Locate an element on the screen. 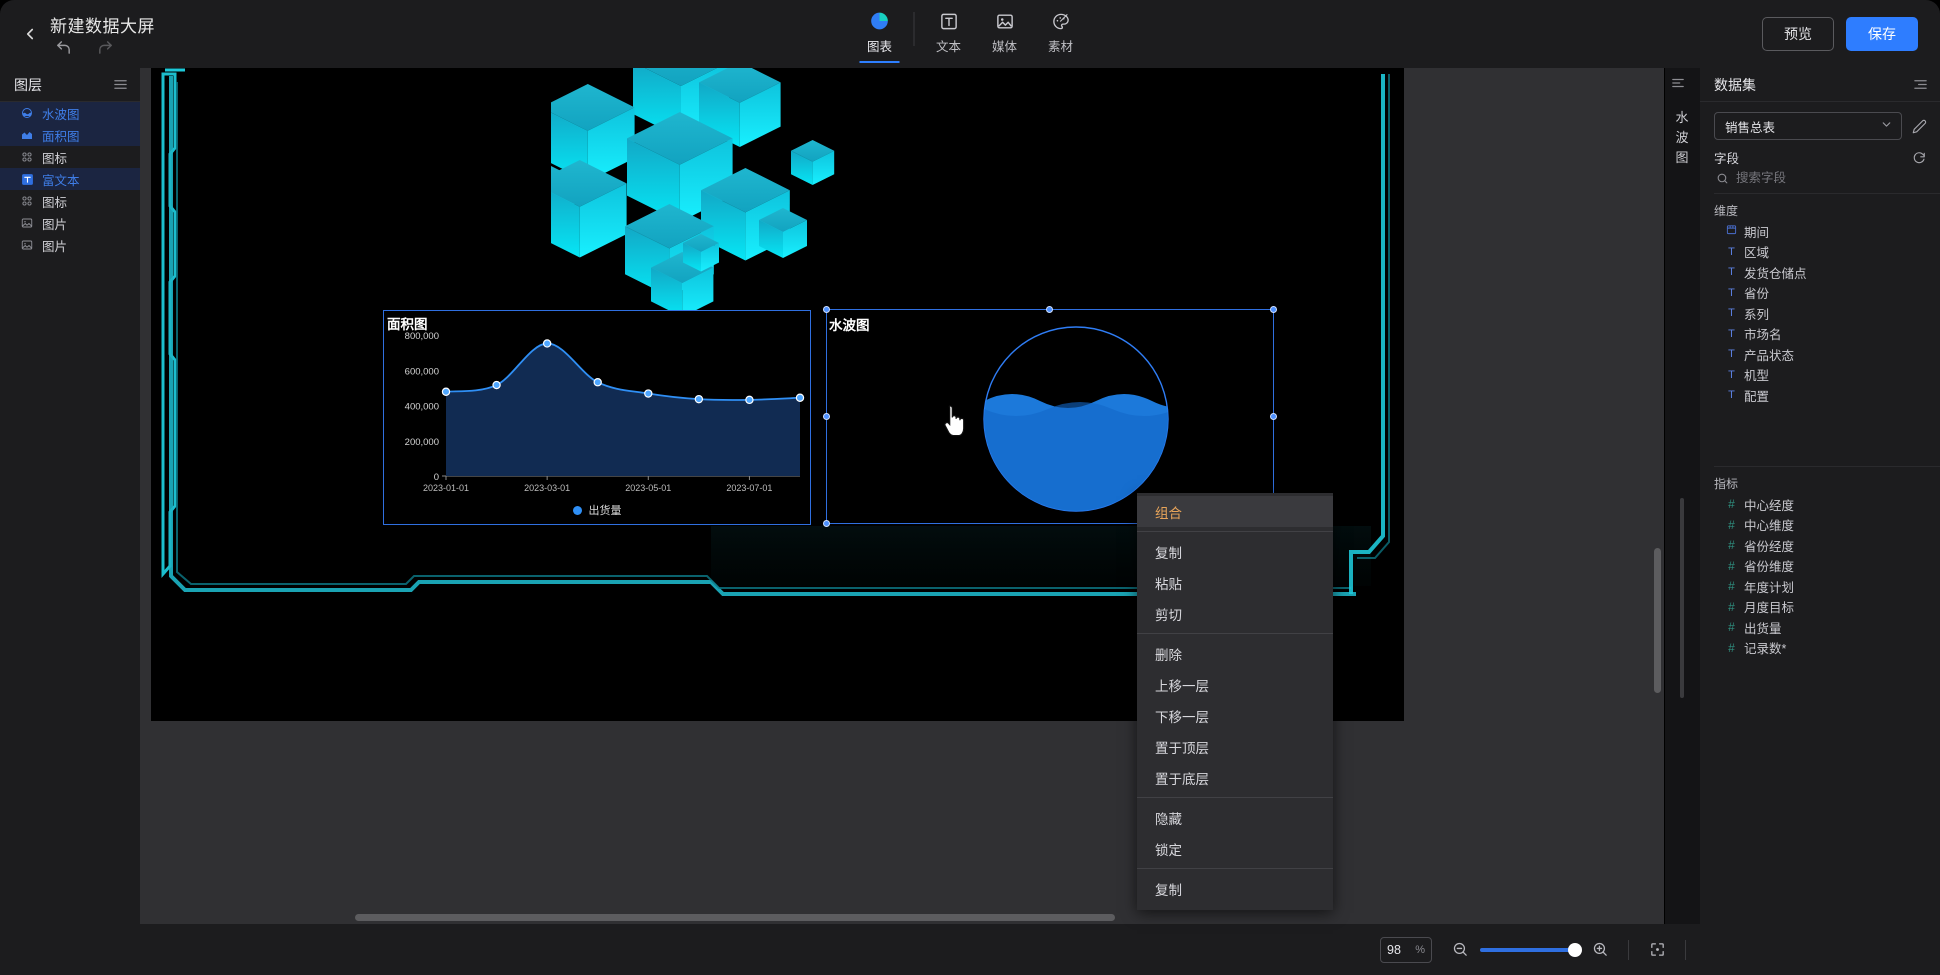  layer-item-0: 水波图 is located at coordinates (70, 113).